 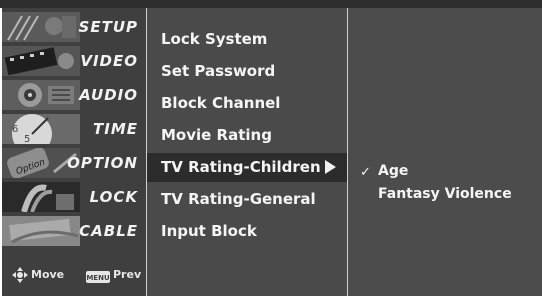 What do you see at coordinates (241, 167) in the screenshot?
I see `submenu-item-tv-rating-children: TV Rating-Children` at bounding box center [241, 167].